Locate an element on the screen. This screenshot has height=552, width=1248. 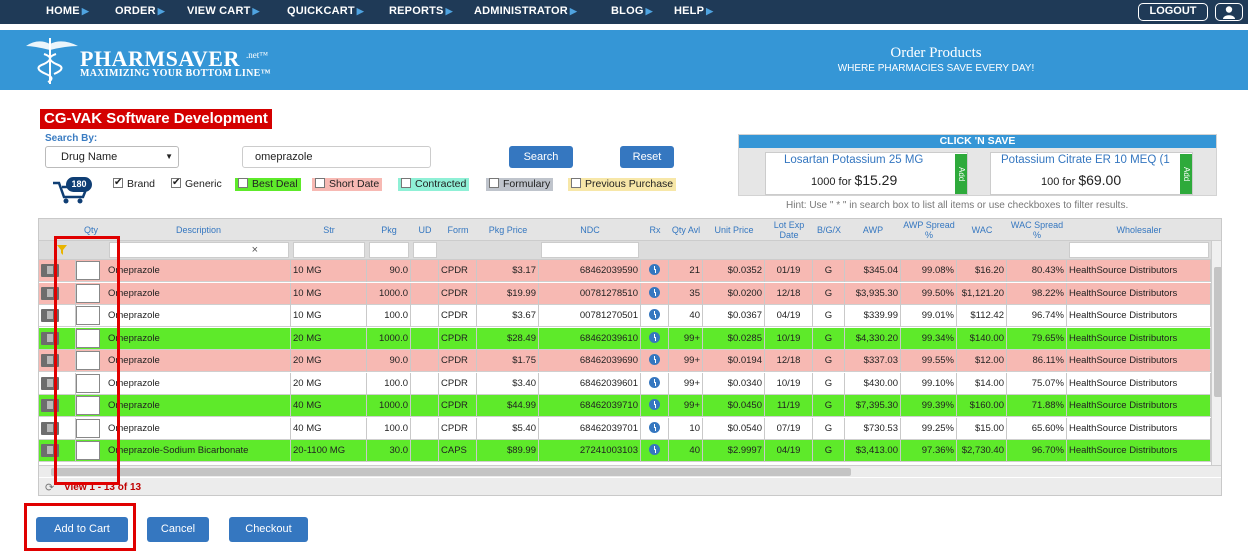
search-input: omeprazole is located at coordinates (336, 157).